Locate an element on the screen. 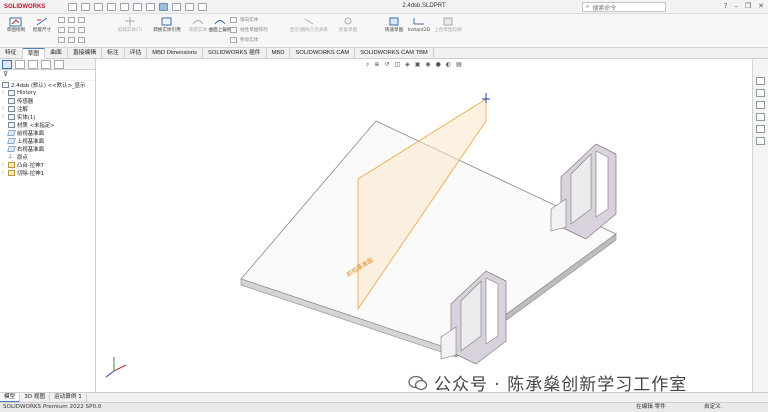 This screenshot has height=412, width=768. tree-item: ⊥ 原点 is located at coordinates (48, 157).